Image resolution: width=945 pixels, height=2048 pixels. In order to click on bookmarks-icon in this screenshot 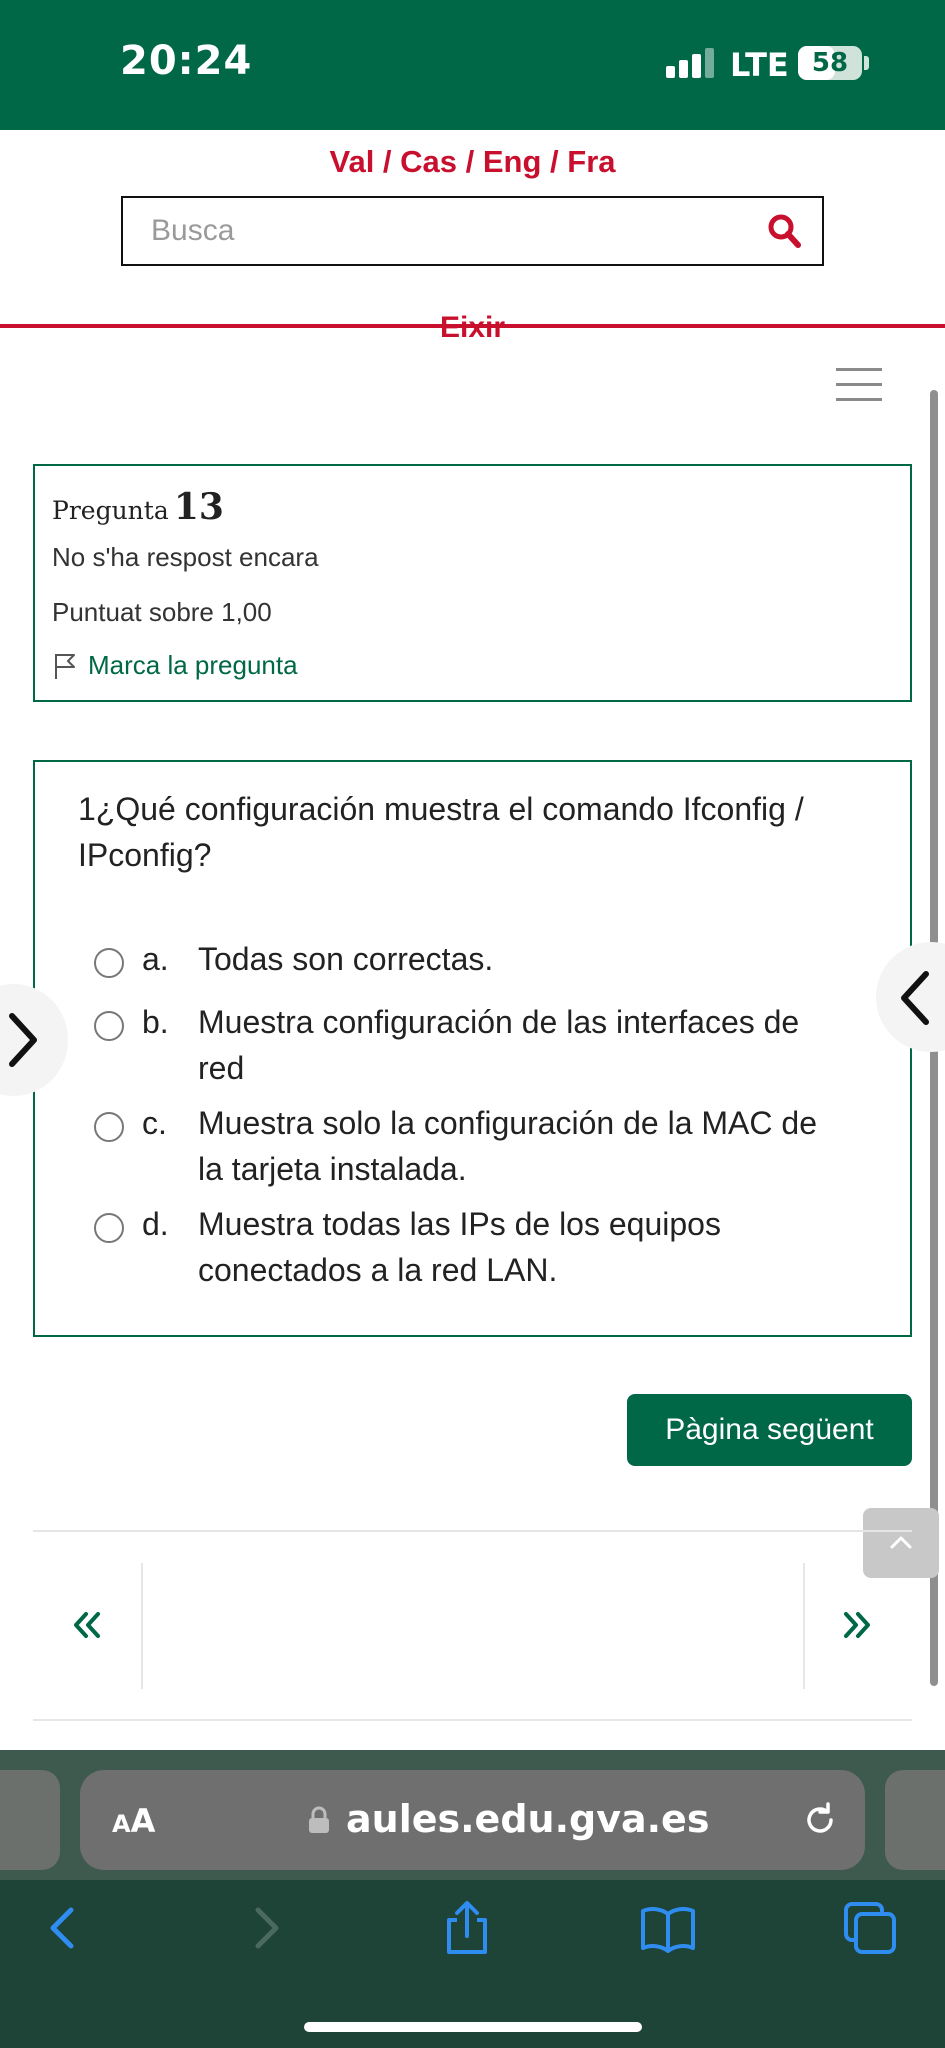, I will do `click(668, 1928)`.